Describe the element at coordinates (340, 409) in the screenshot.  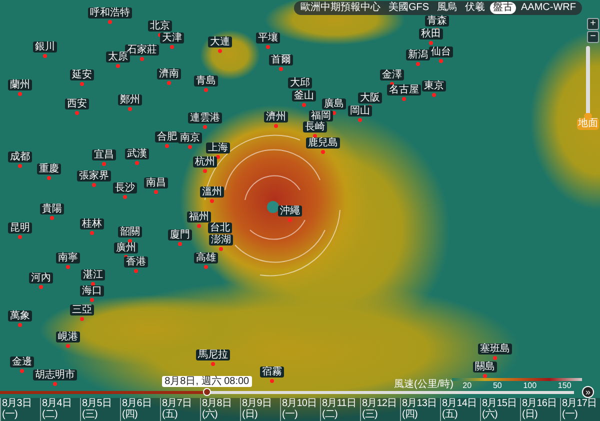
I see `day-tab: 8月11日 (二)` at that location.